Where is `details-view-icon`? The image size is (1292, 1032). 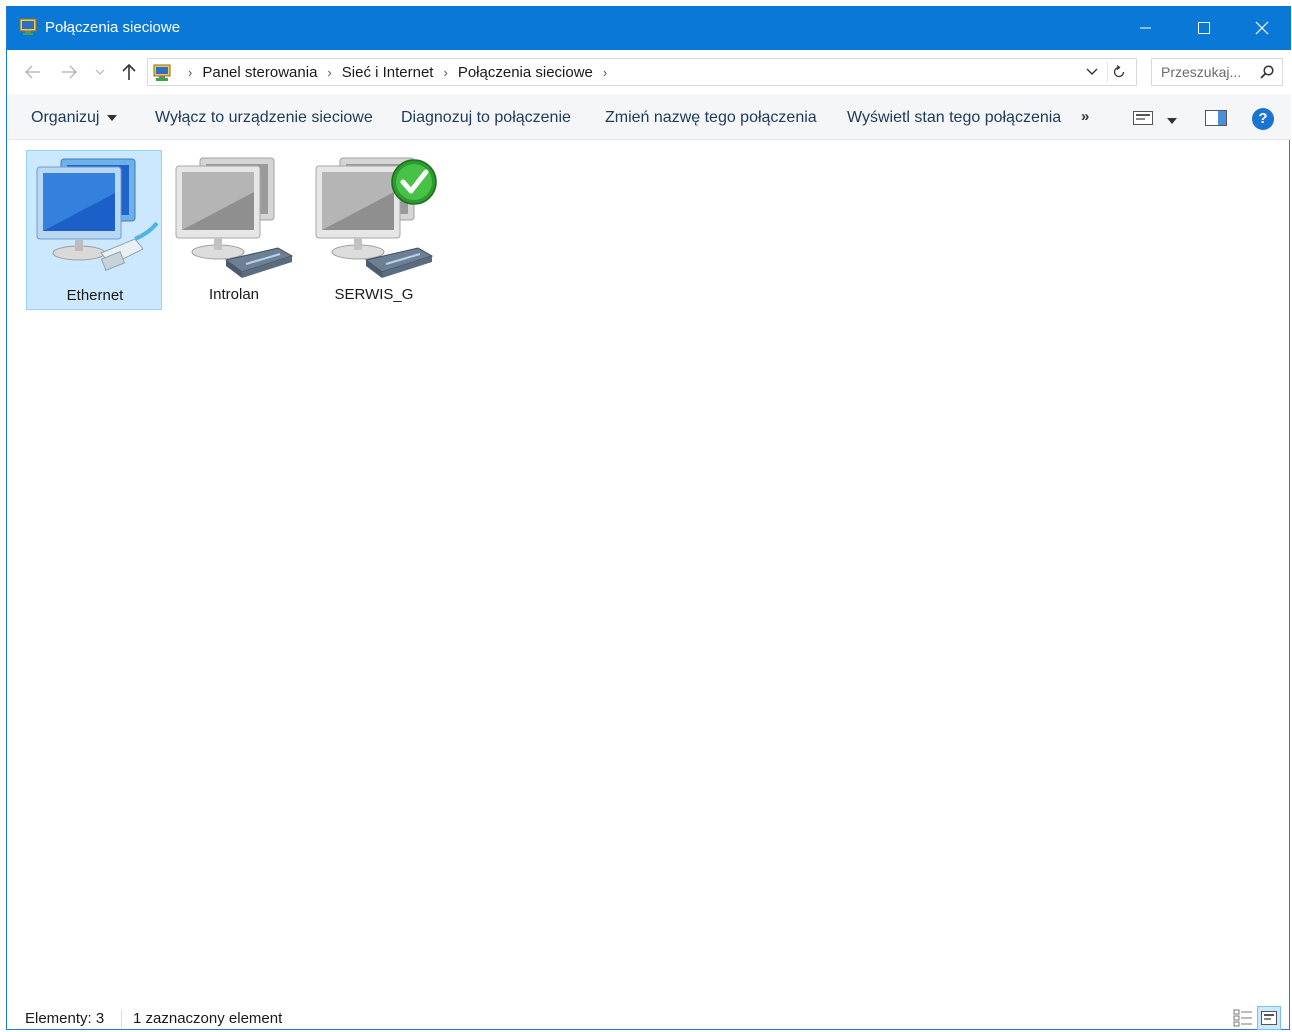
details-view-icon is located at coordinates (1243, 1018).